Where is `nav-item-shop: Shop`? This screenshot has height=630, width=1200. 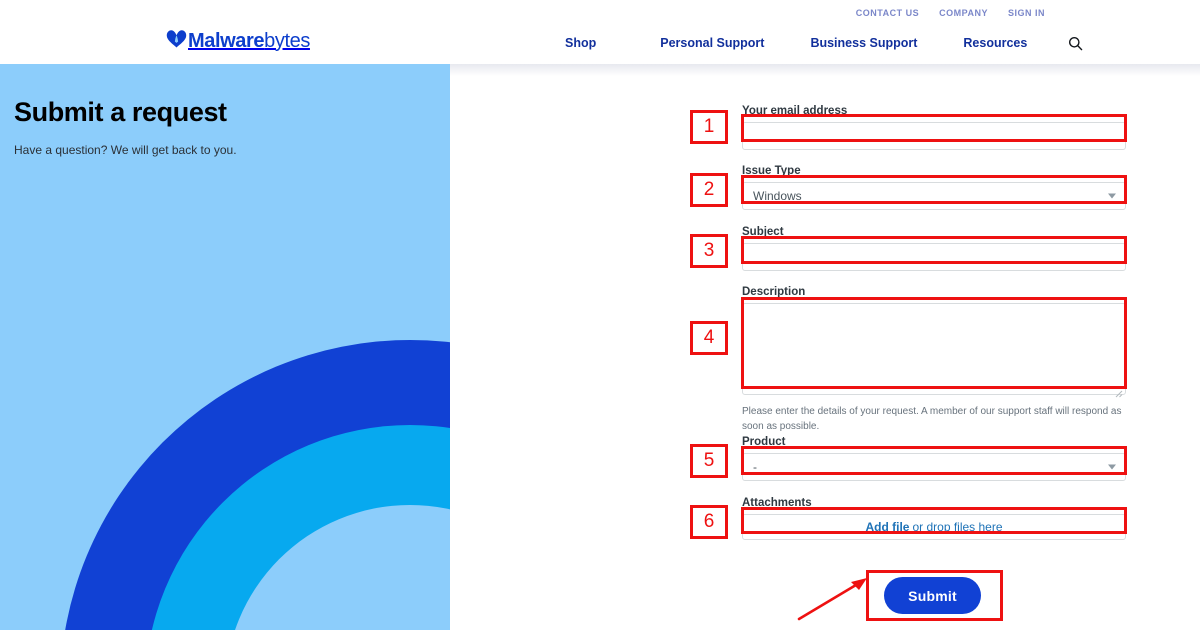
nav-item-shop: Shop is located at coordinates (580, 43).